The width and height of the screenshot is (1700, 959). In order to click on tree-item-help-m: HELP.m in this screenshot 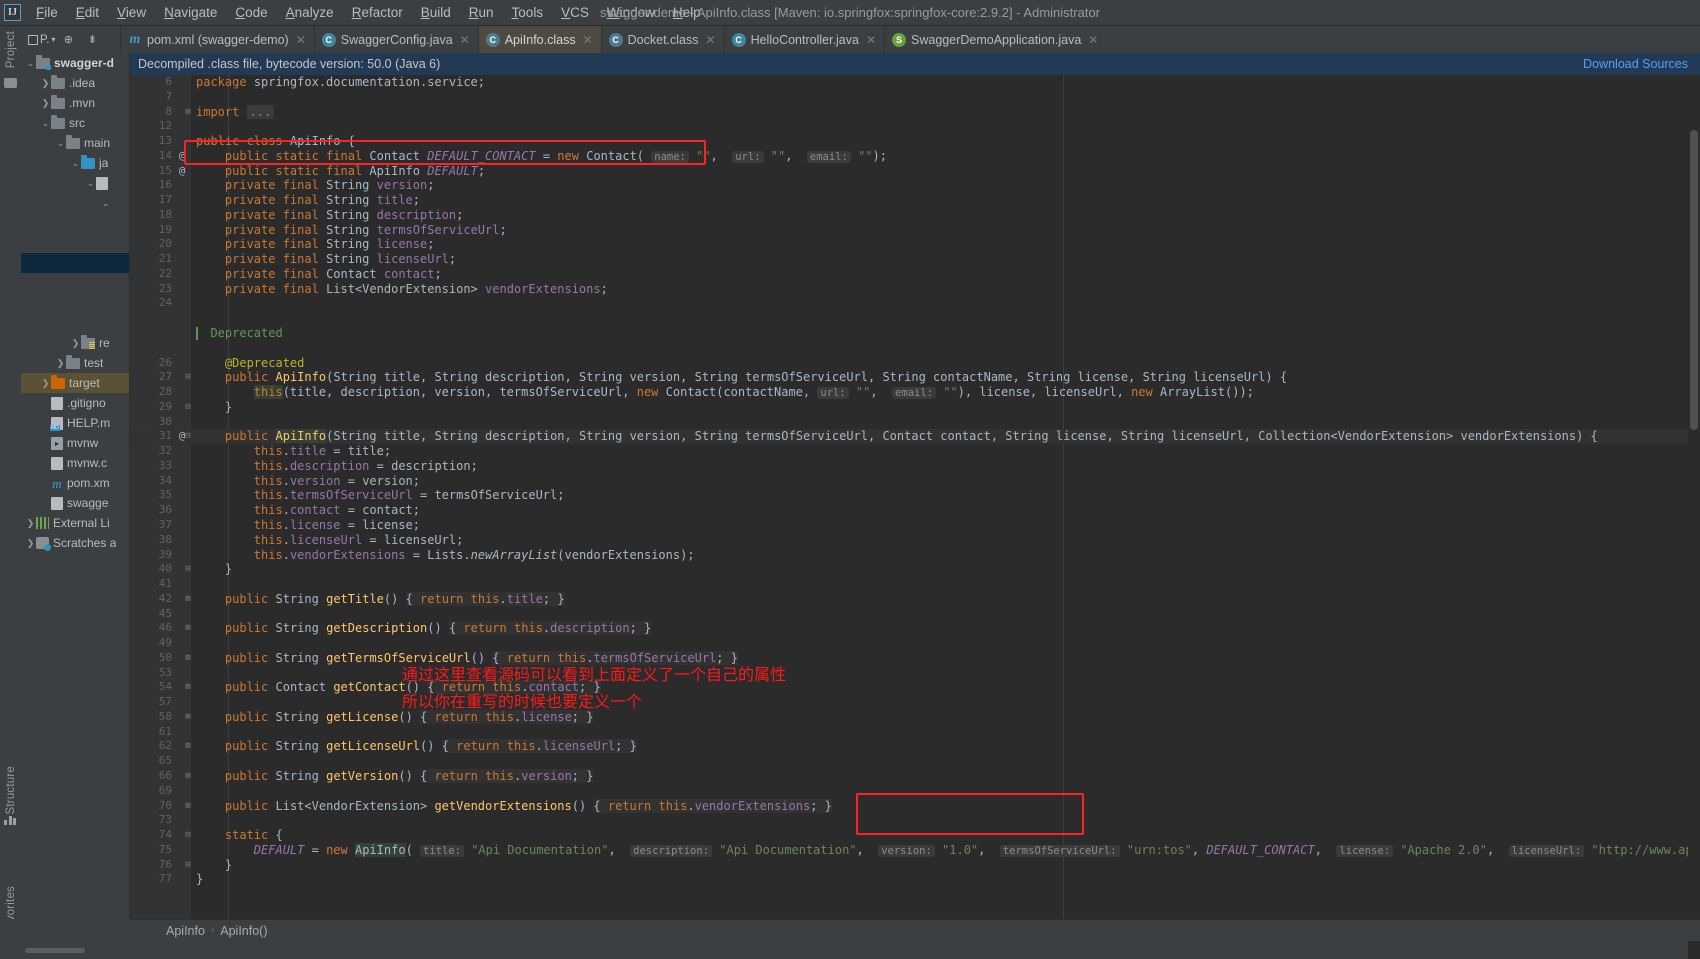, I will do `click(75, 423)`.